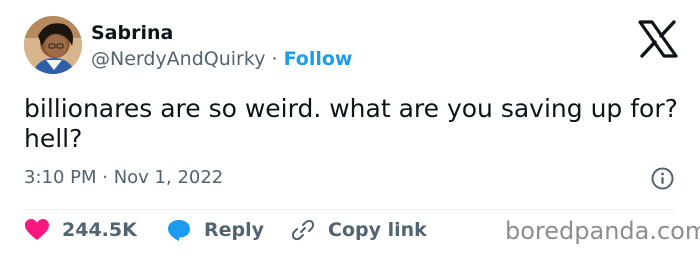 This screenshot has width=700, height=256. I want to click on avatar-image, so click(53, 45).